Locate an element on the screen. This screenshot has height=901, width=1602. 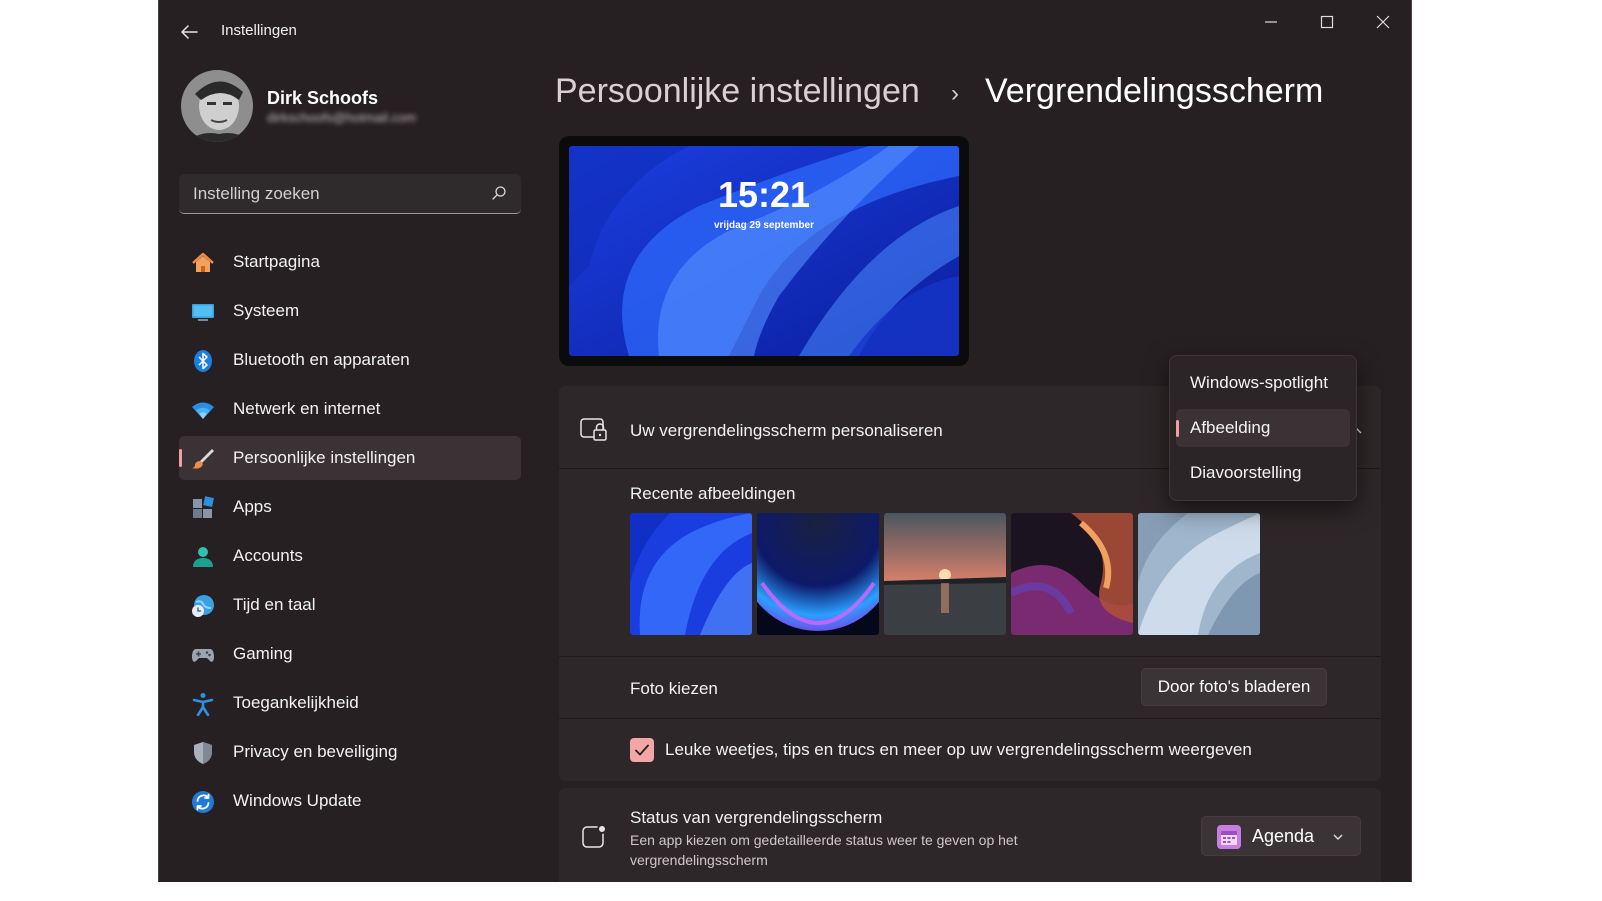
personalize-title: Uw vergrendelingsscherm personaliseren is located at coordinates (786, 430).